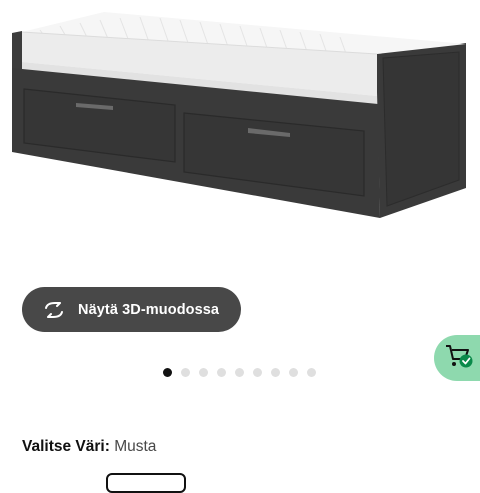 The height and width of the screenshot is (493, 480). I want to click on carousel-indicator, so click(239, 372).